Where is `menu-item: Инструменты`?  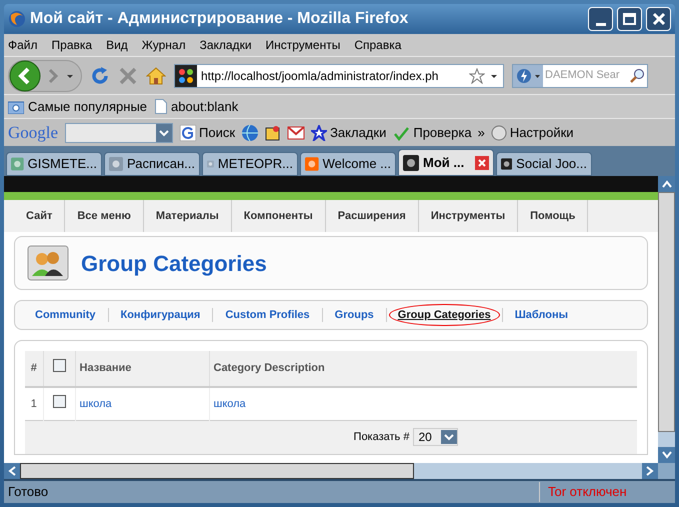
menu-item: Инструменты is located at coordinates (303, 45).